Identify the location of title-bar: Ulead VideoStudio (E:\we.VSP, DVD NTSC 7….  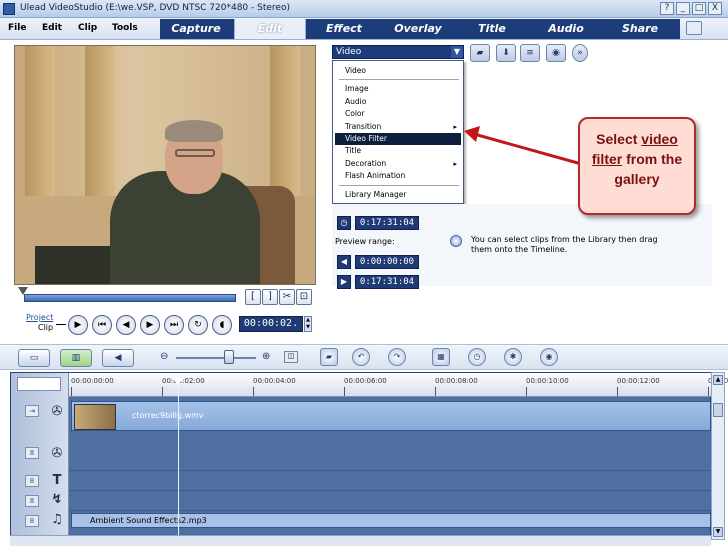
(364, 9).